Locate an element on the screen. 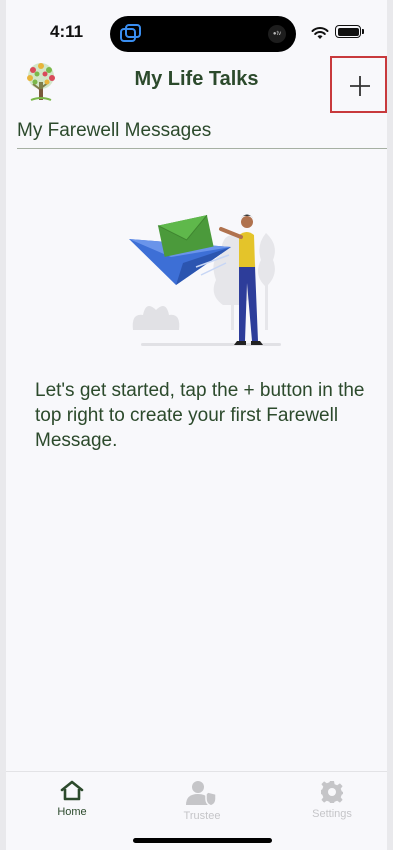  home-indicator is located at coordinates (202, 840).